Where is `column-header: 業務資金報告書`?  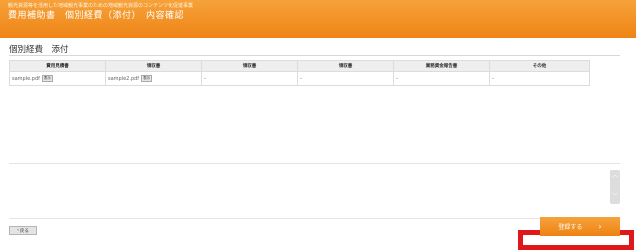
column-header: 業務資金報告書 is located at coordinates (441, 66).